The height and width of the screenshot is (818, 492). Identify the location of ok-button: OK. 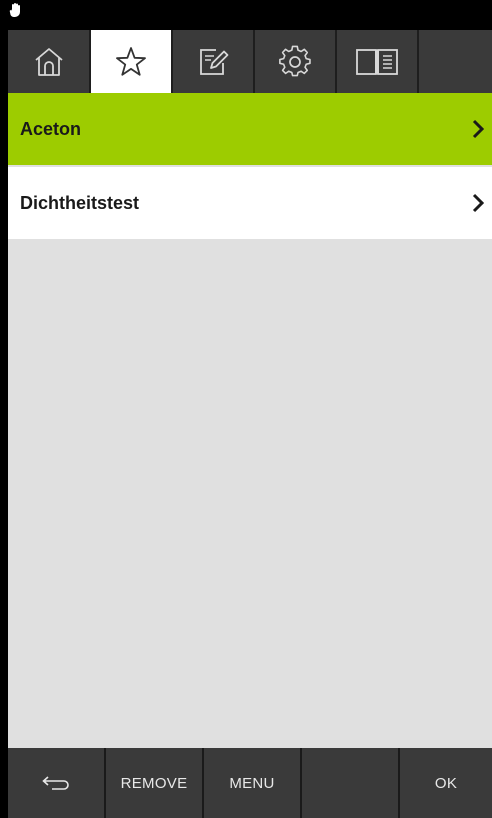
(446, 783).